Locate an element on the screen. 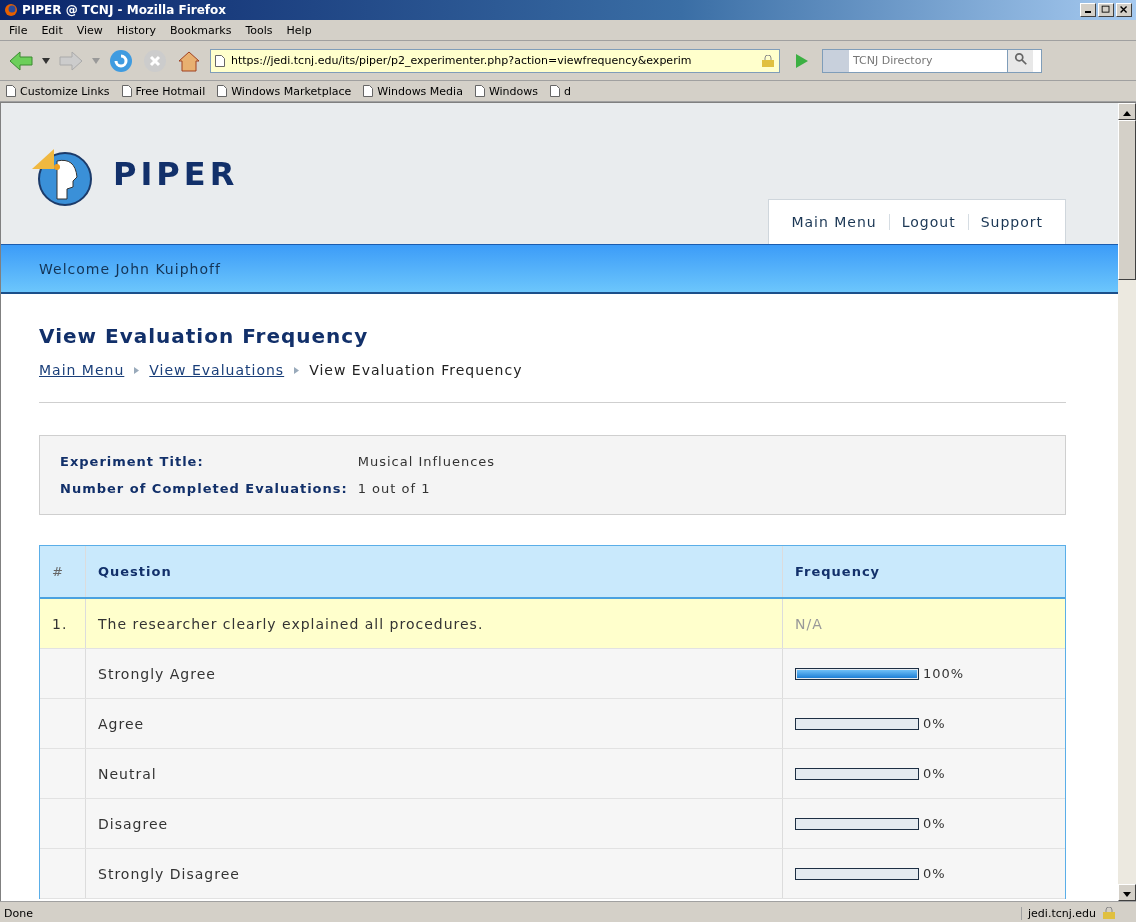  up-arrow-icon is located at coordinates (1127, 113).